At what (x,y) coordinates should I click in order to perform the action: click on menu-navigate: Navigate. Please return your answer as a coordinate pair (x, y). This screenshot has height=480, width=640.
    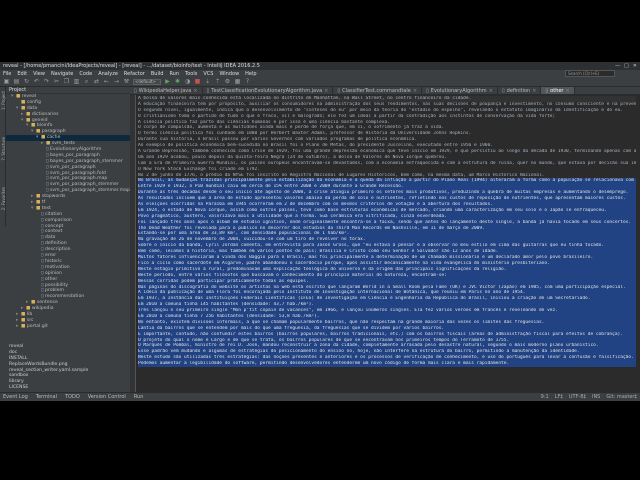
    Looking at the image, I should click on (62, 74).